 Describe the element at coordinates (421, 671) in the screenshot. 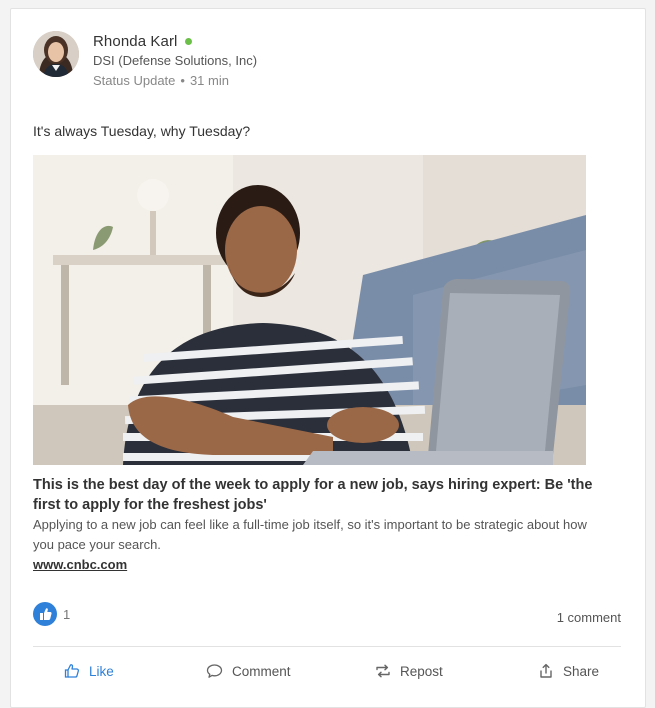

I see `repost-button-label: Repost` at that location.